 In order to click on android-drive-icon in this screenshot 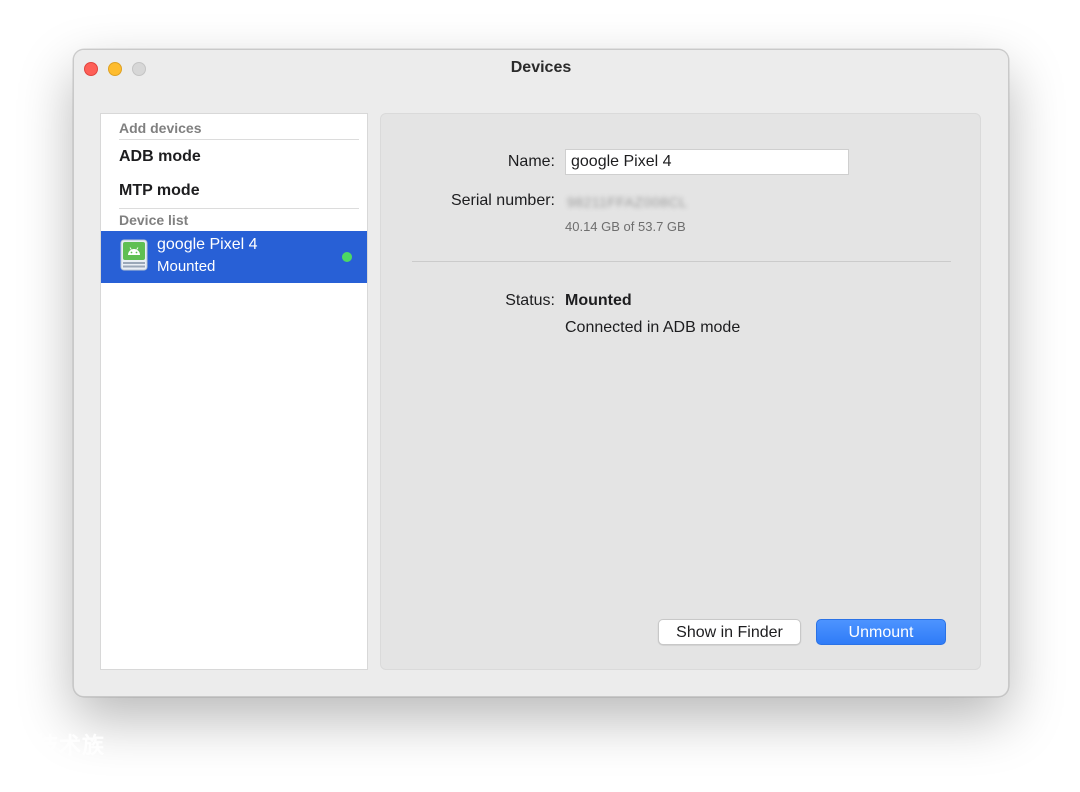, I will do `click(134, 255)`.